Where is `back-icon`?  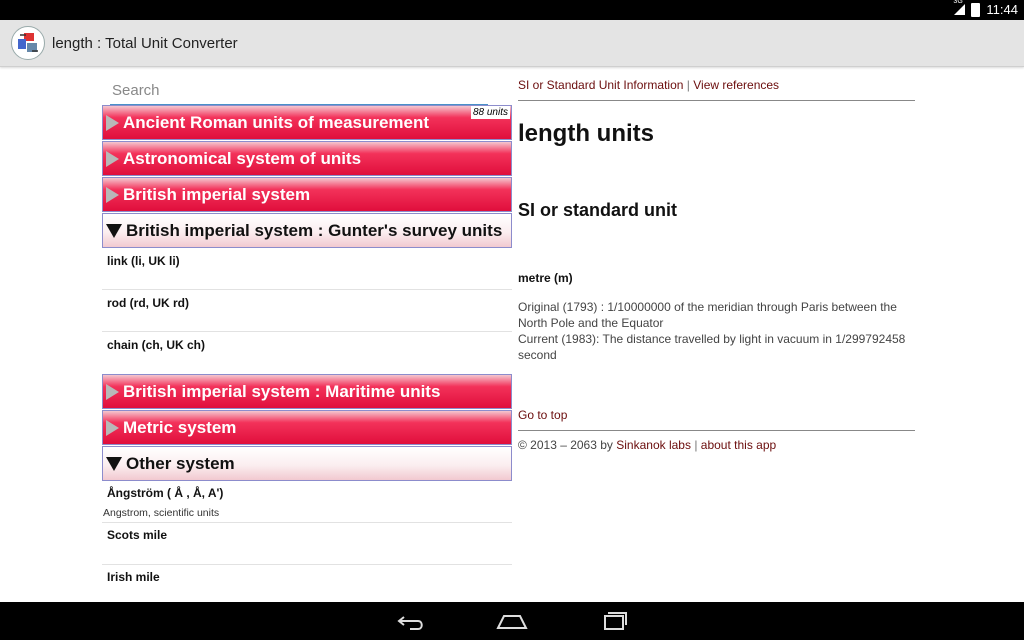
back-icon is located at coordinates (410, 621).